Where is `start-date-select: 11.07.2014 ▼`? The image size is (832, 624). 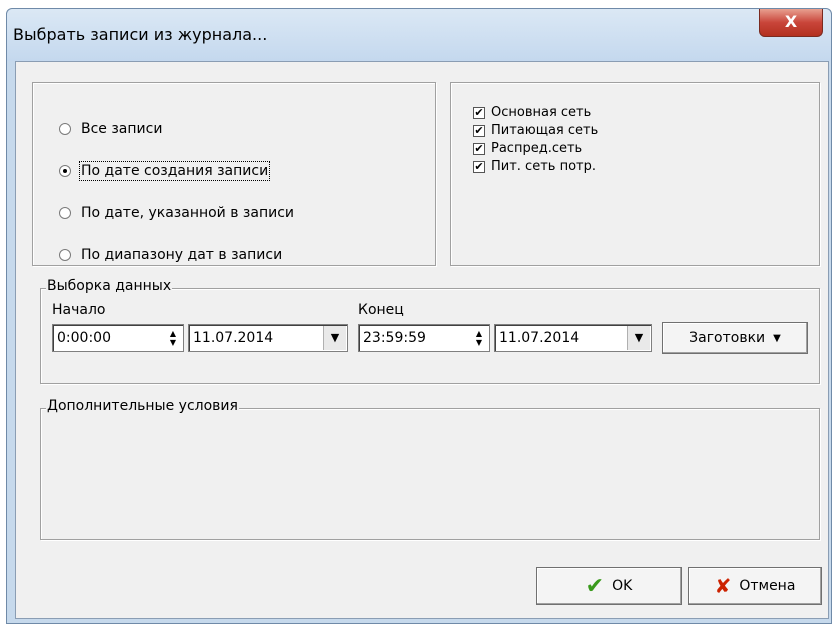 start-date-select: 11.07.2014 ▼ is located at coordinates (268, 338).